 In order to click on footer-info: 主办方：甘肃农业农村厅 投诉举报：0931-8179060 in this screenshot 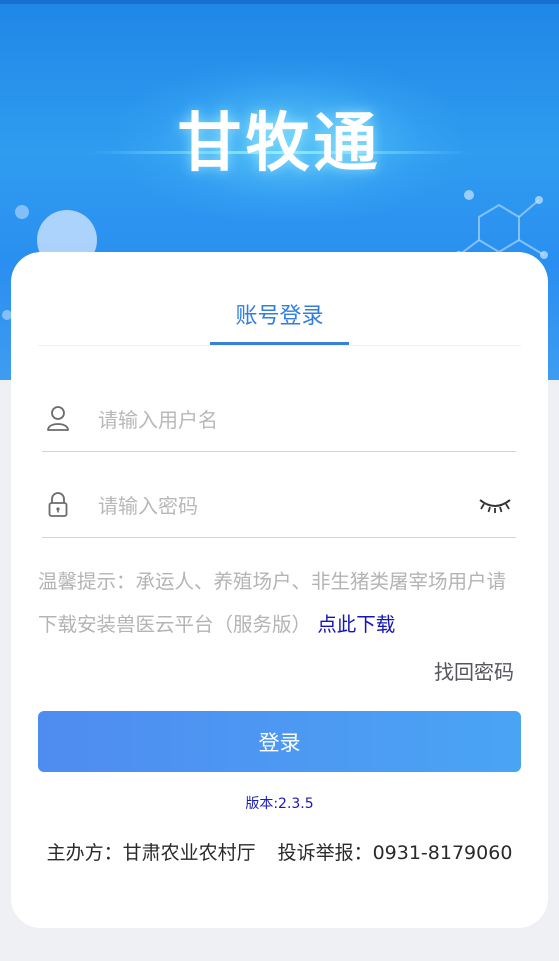, I will do `click(279, 851)`.